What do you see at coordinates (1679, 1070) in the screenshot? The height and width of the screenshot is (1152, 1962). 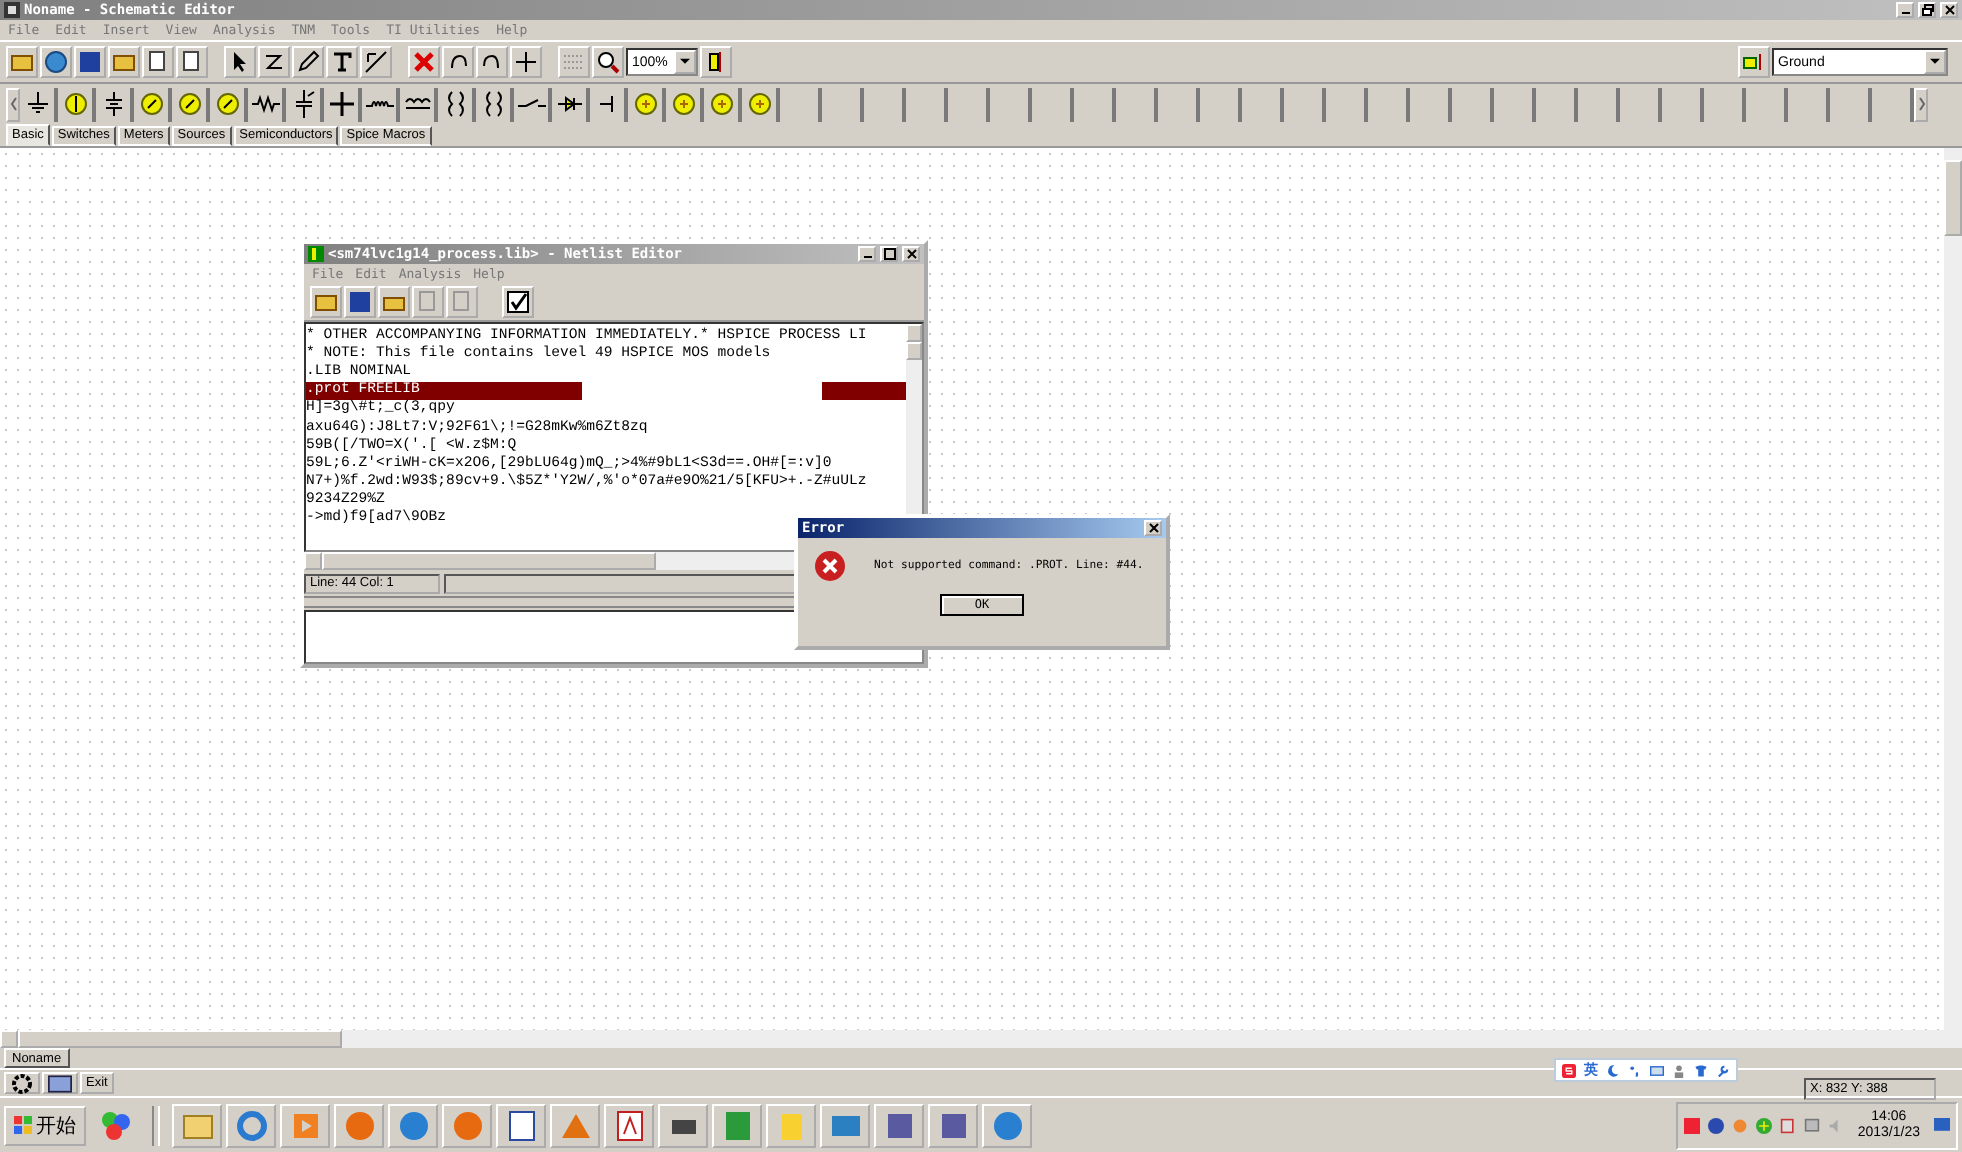 I see `person-icon` at bounding box center [1679, 1070].